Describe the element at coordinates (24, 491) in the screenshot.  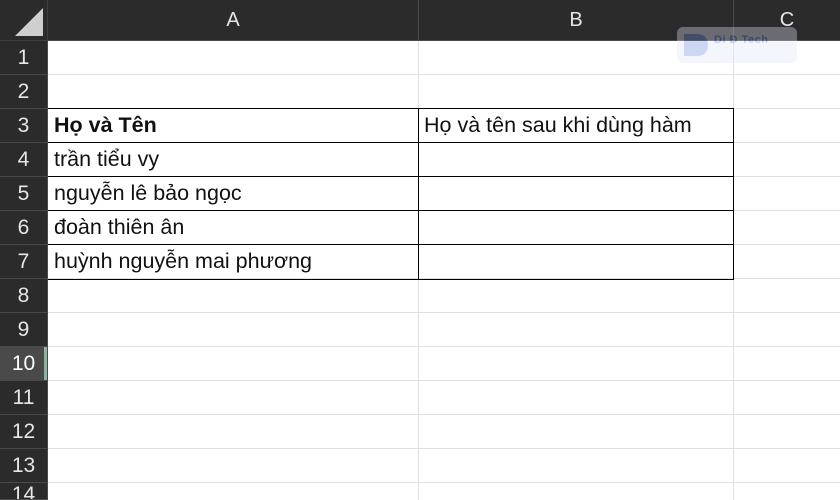
I see `row-header-14: 14` at that location.